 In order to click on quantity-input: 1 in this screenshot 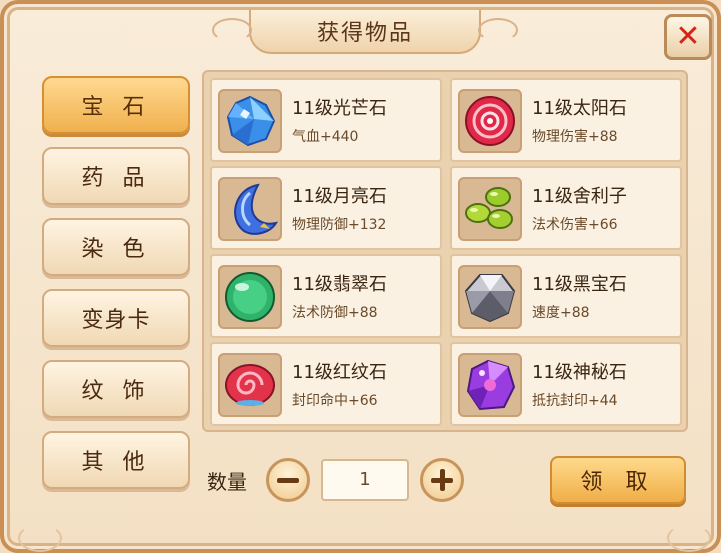, I will do `click(365, 480)`.